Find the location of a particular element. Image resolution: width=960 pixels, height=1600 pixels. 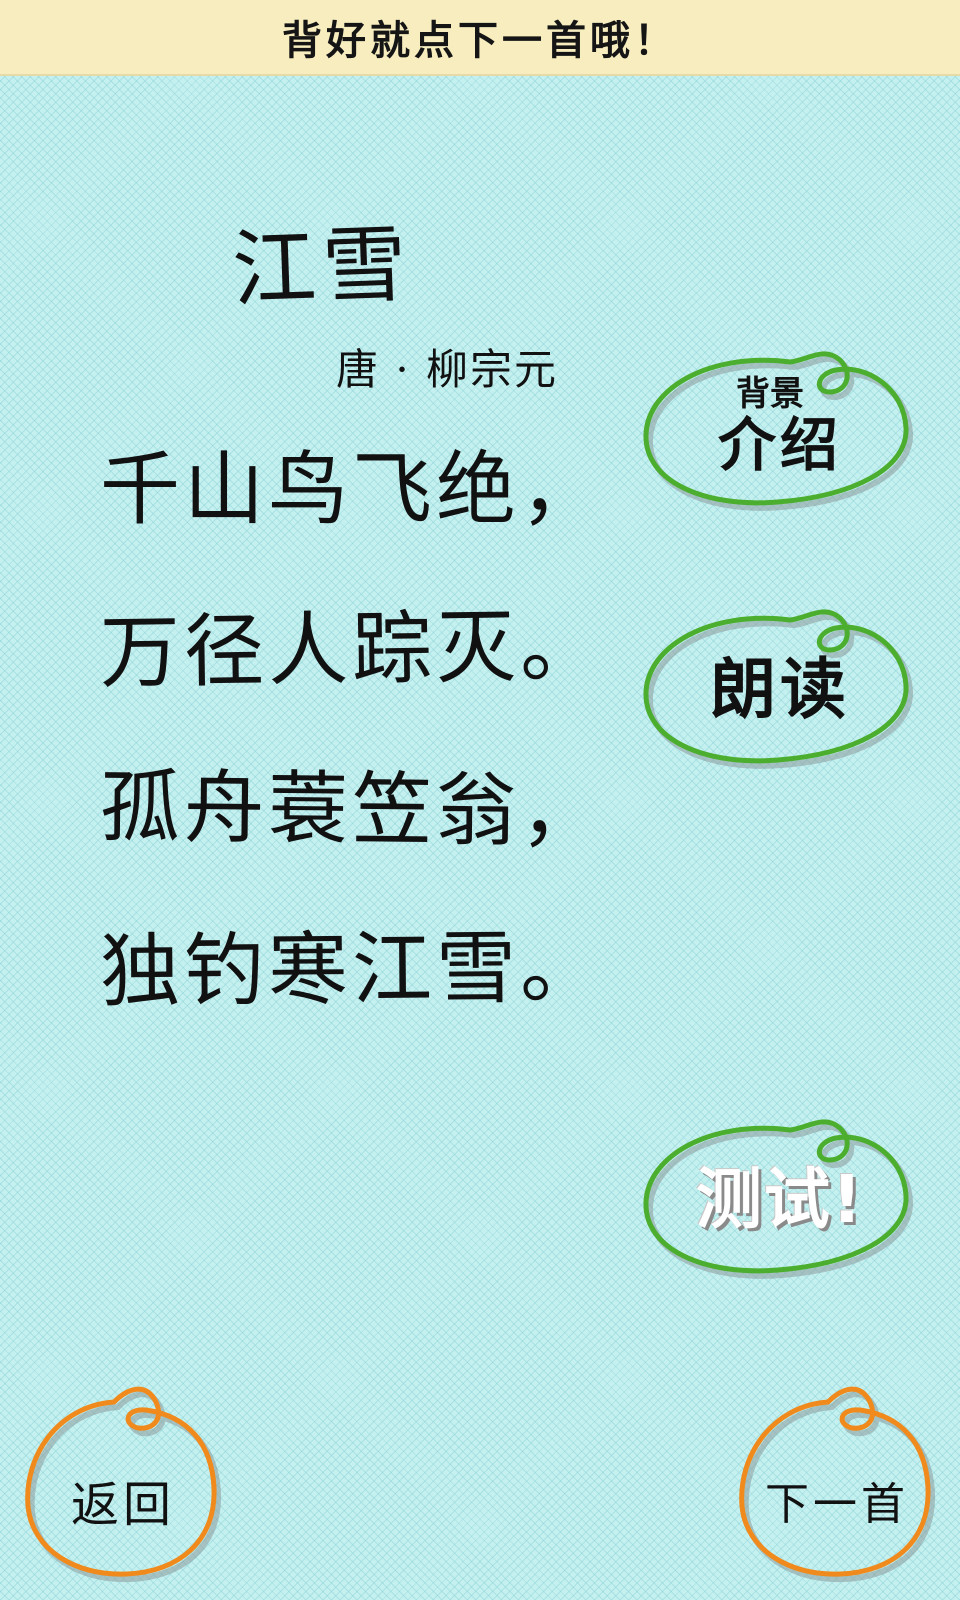

poem-line-4: 独钓寒江雪。 is located at coordinates (352, 969).